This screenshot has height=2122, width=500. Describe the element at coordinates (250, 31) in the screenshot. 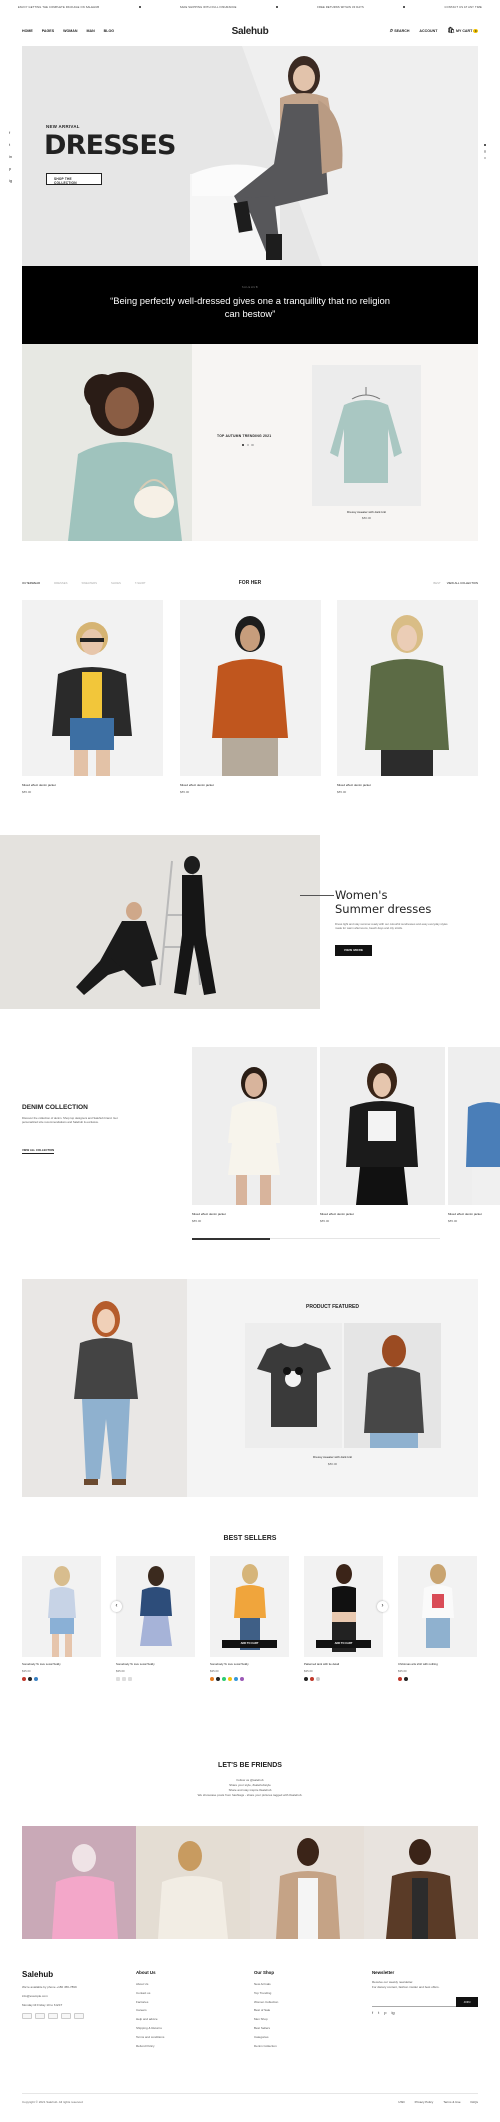

I see `site-logo: Salehub` at that location.